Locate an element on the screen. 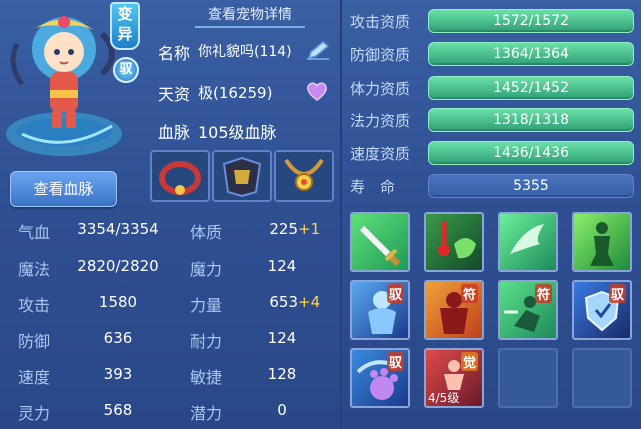  skill-6-fu-tag: 符 is located at coordinates (469, 293).